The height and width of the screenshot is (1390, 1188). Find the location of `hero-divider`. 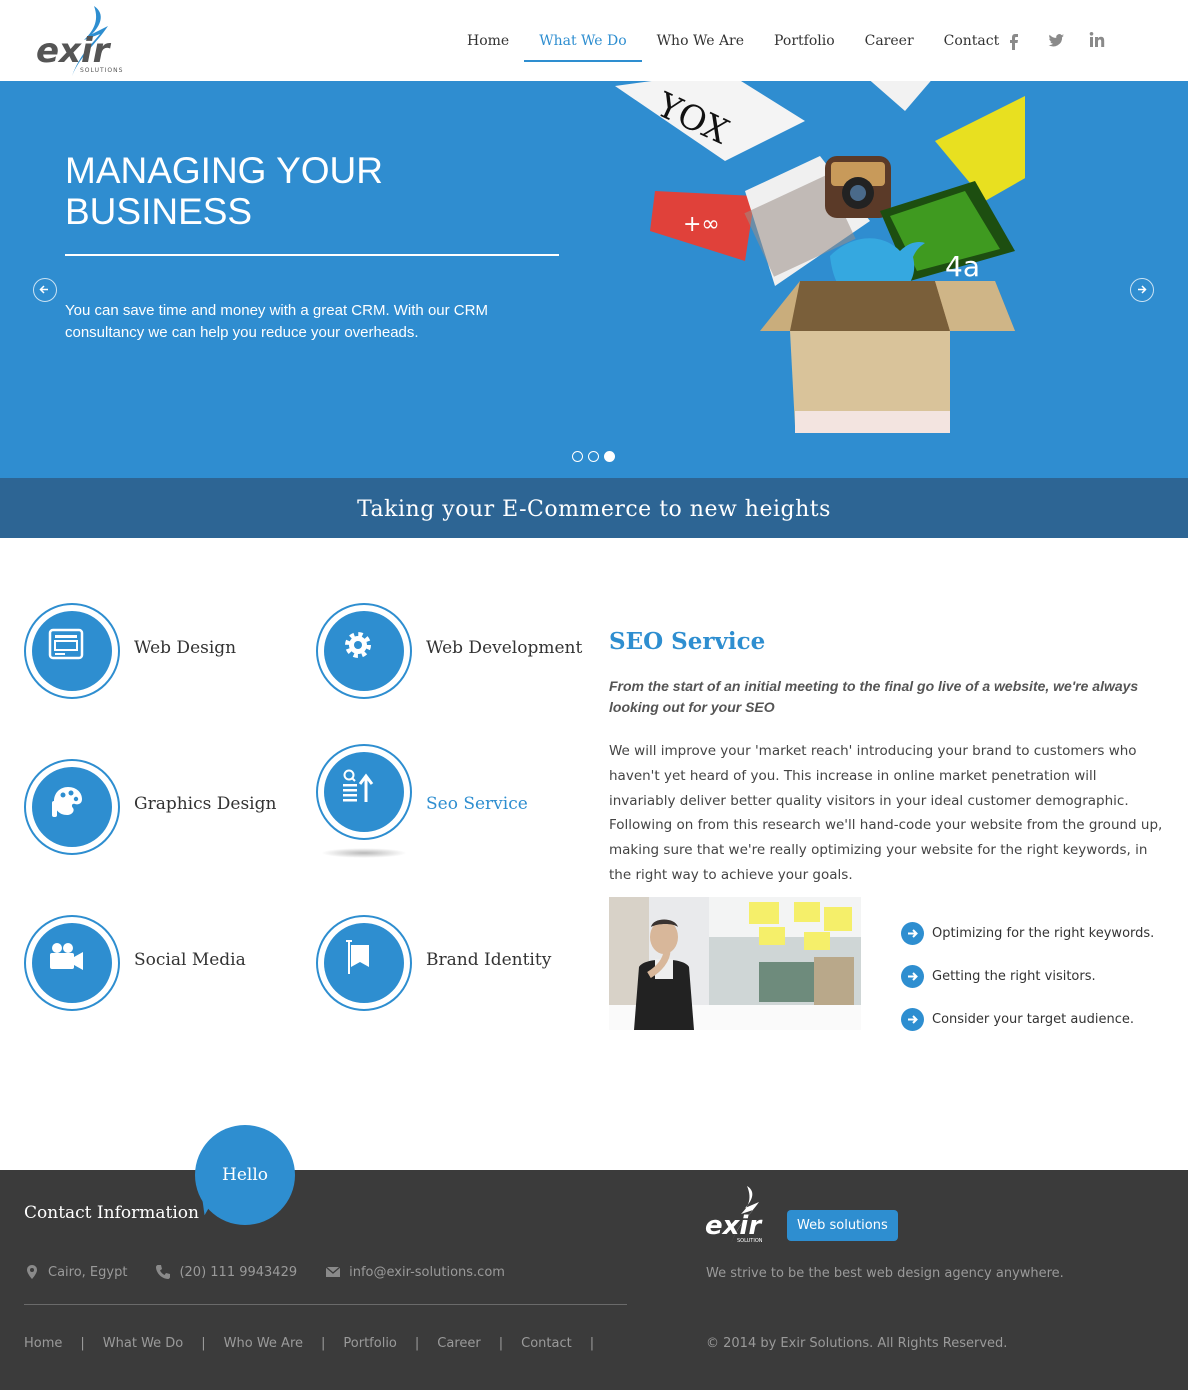

hero-divider is located at coordinates (312, 255).